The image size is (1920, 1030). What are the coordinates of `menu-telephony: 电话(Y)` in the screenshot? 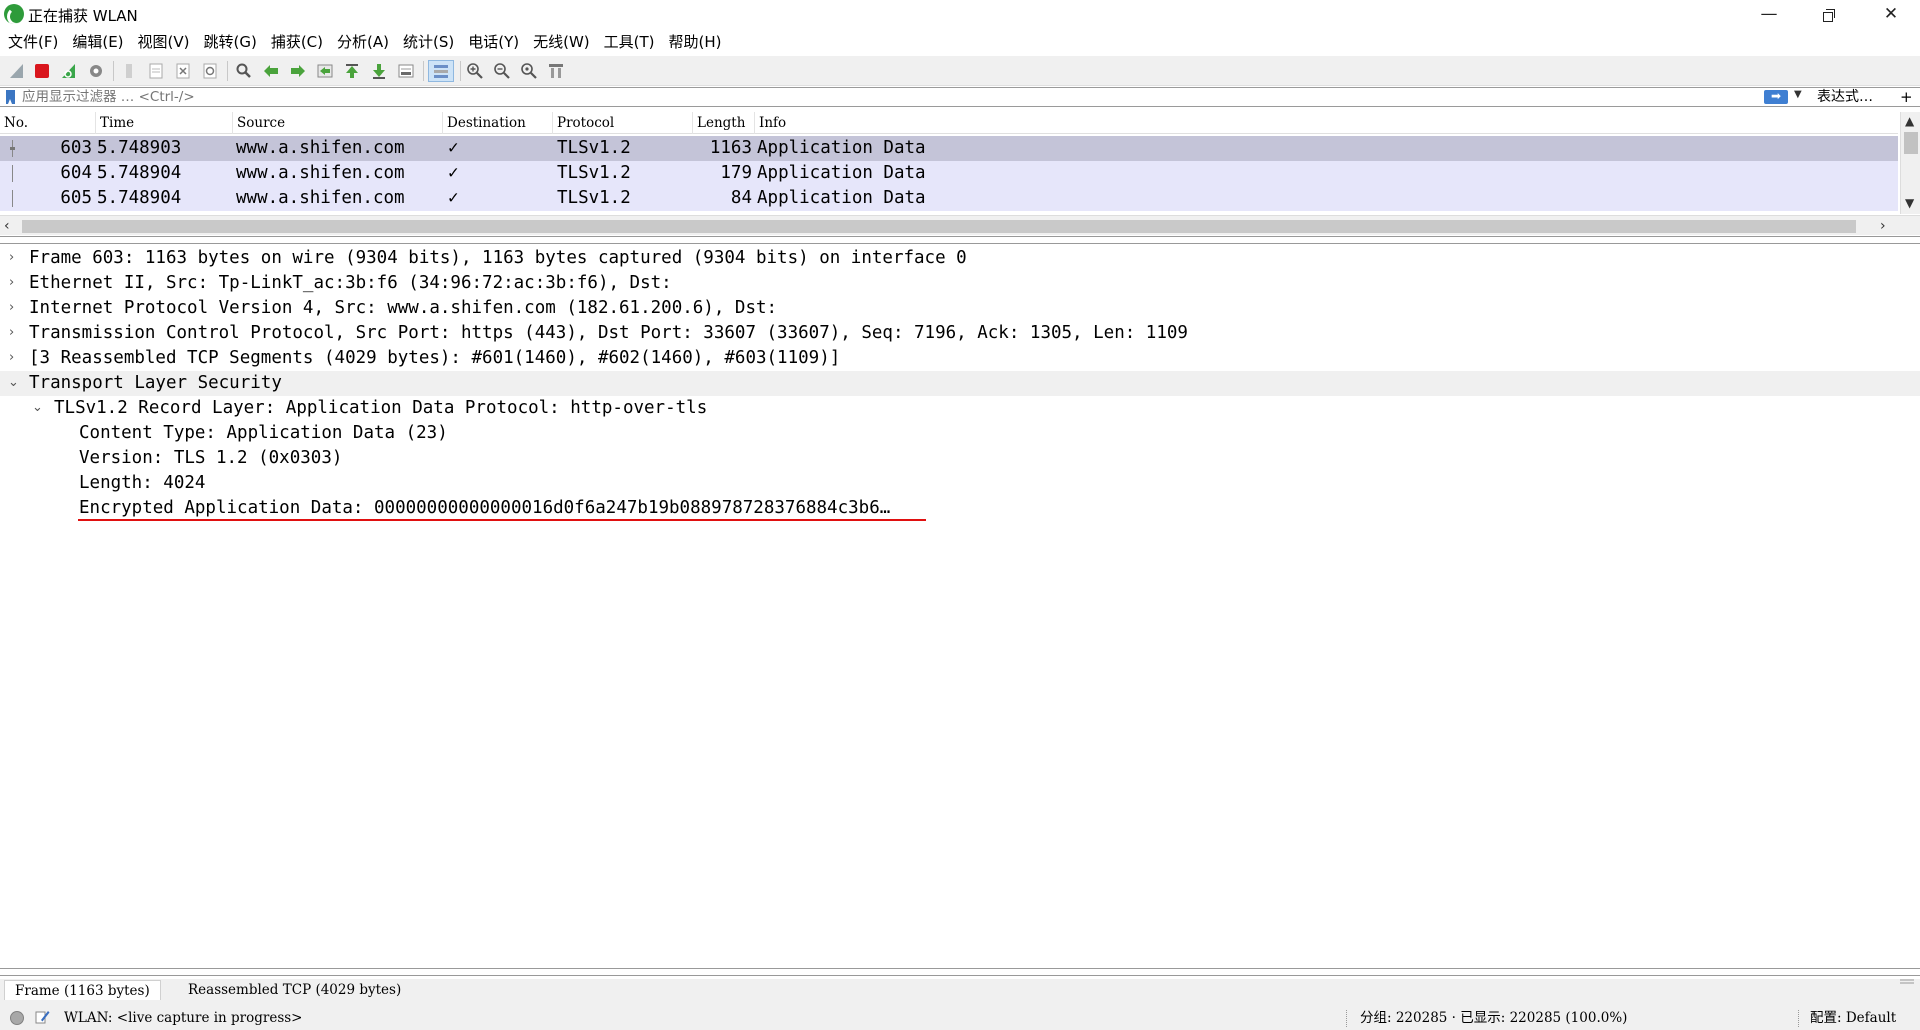 It's located at (493, 43).